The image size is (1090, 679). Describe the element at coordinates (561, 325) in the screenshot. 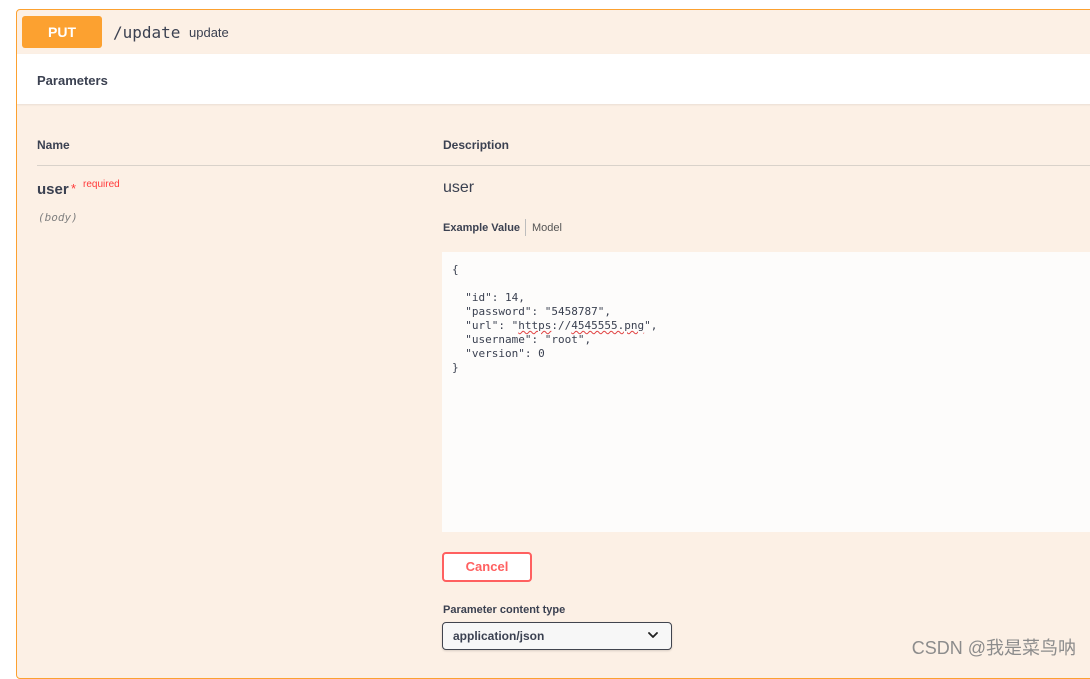

I see `json-line-url: "url": "https://4545555.png",` at that location.